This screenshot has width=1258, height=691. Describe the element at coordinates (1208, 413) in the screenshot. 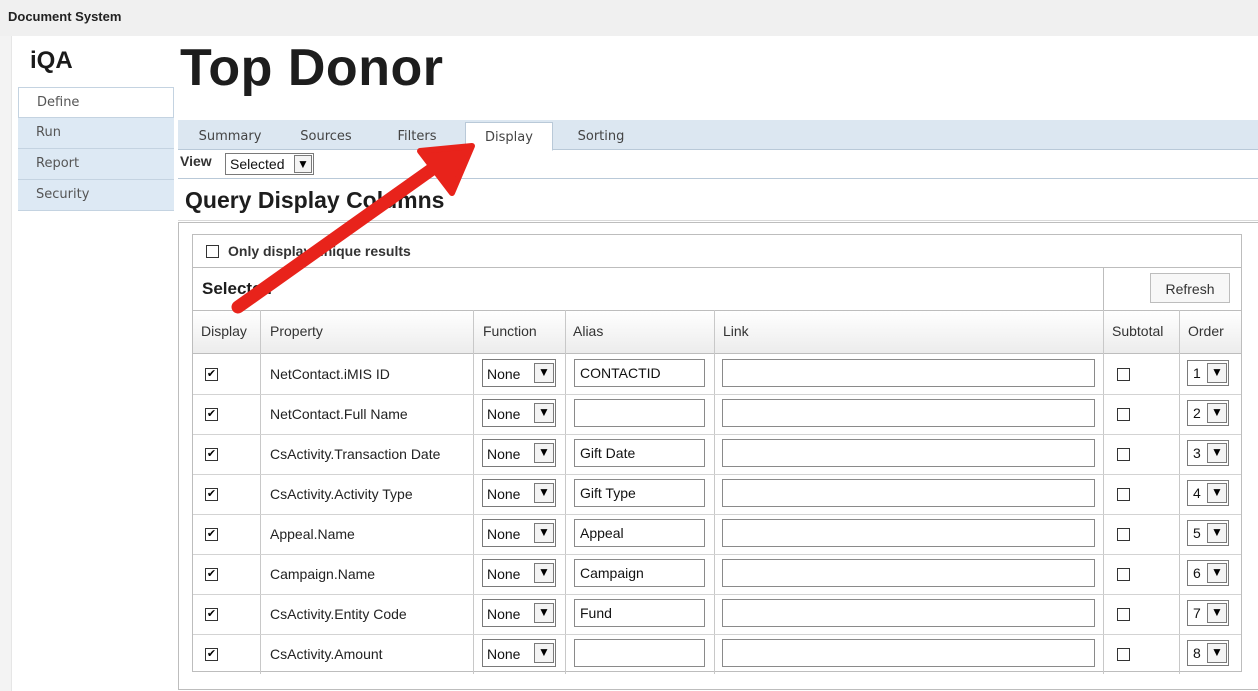

I see `order-select: 2 ▼` at that location.